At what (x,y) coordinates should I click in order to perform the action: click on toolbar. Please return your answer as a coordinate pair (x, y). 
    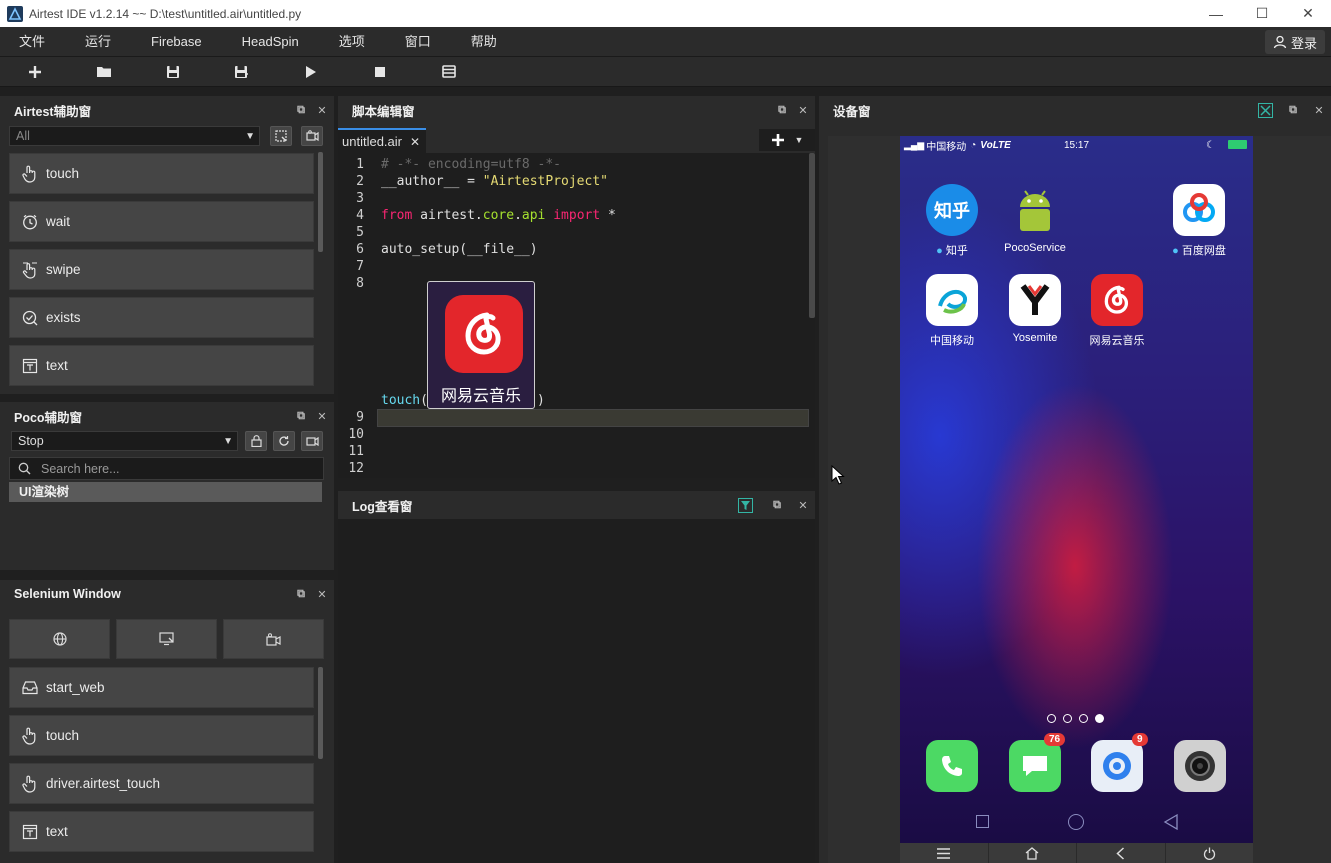
    Looking at the image, I should click on (665, 72).